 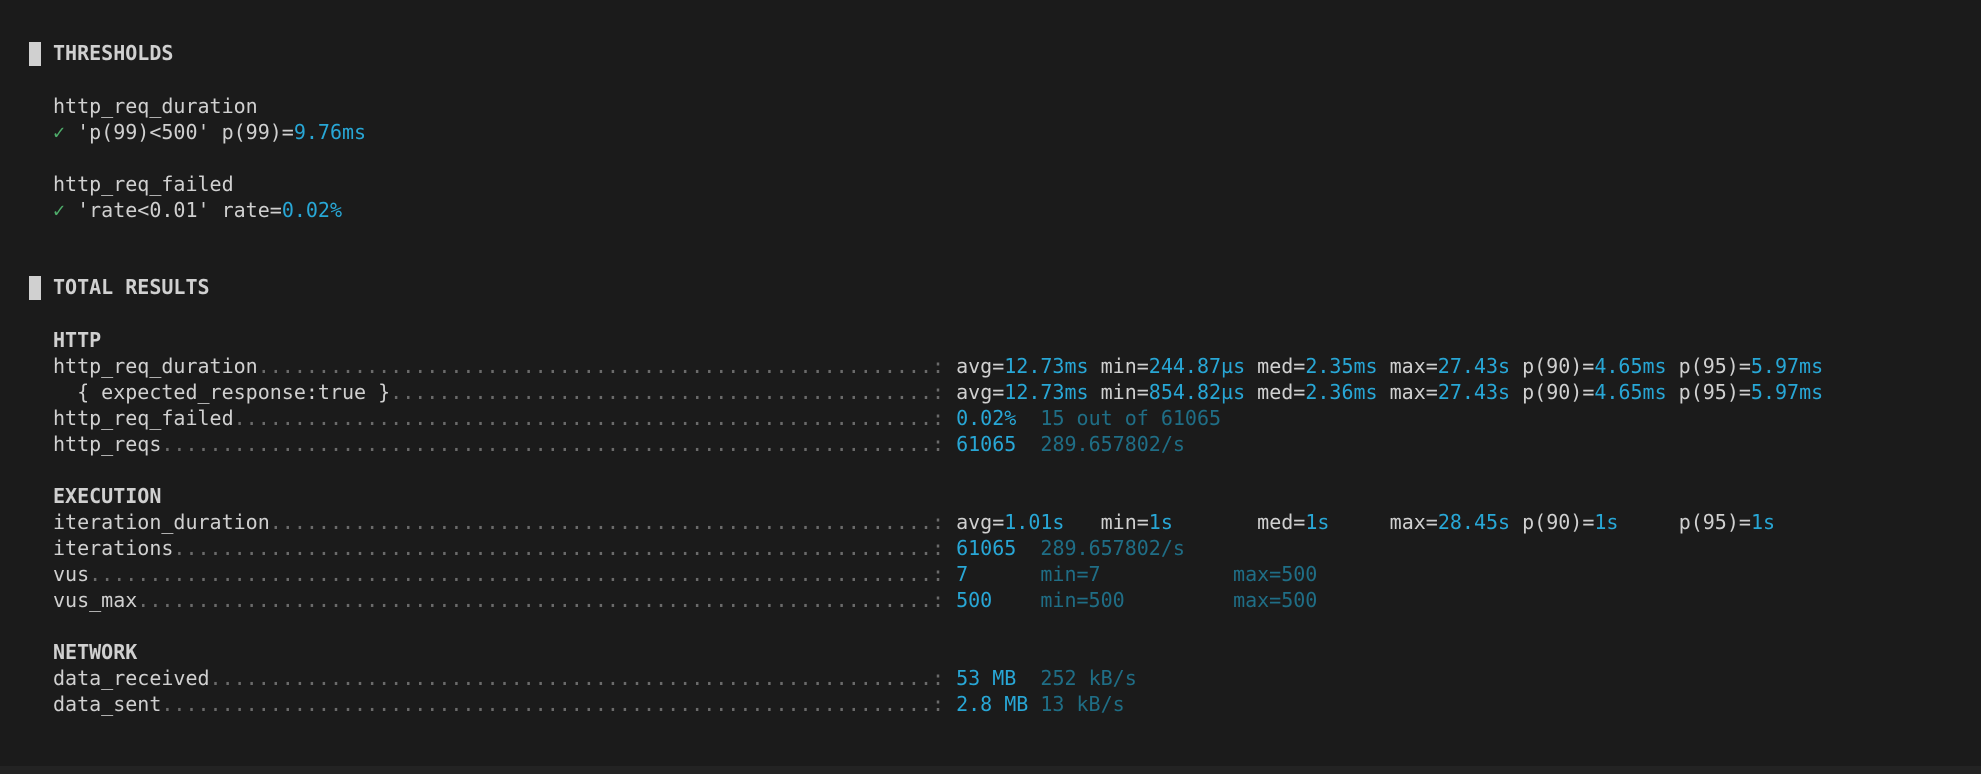 I want to click on metric-value: 500, so click(x=974, y=600).